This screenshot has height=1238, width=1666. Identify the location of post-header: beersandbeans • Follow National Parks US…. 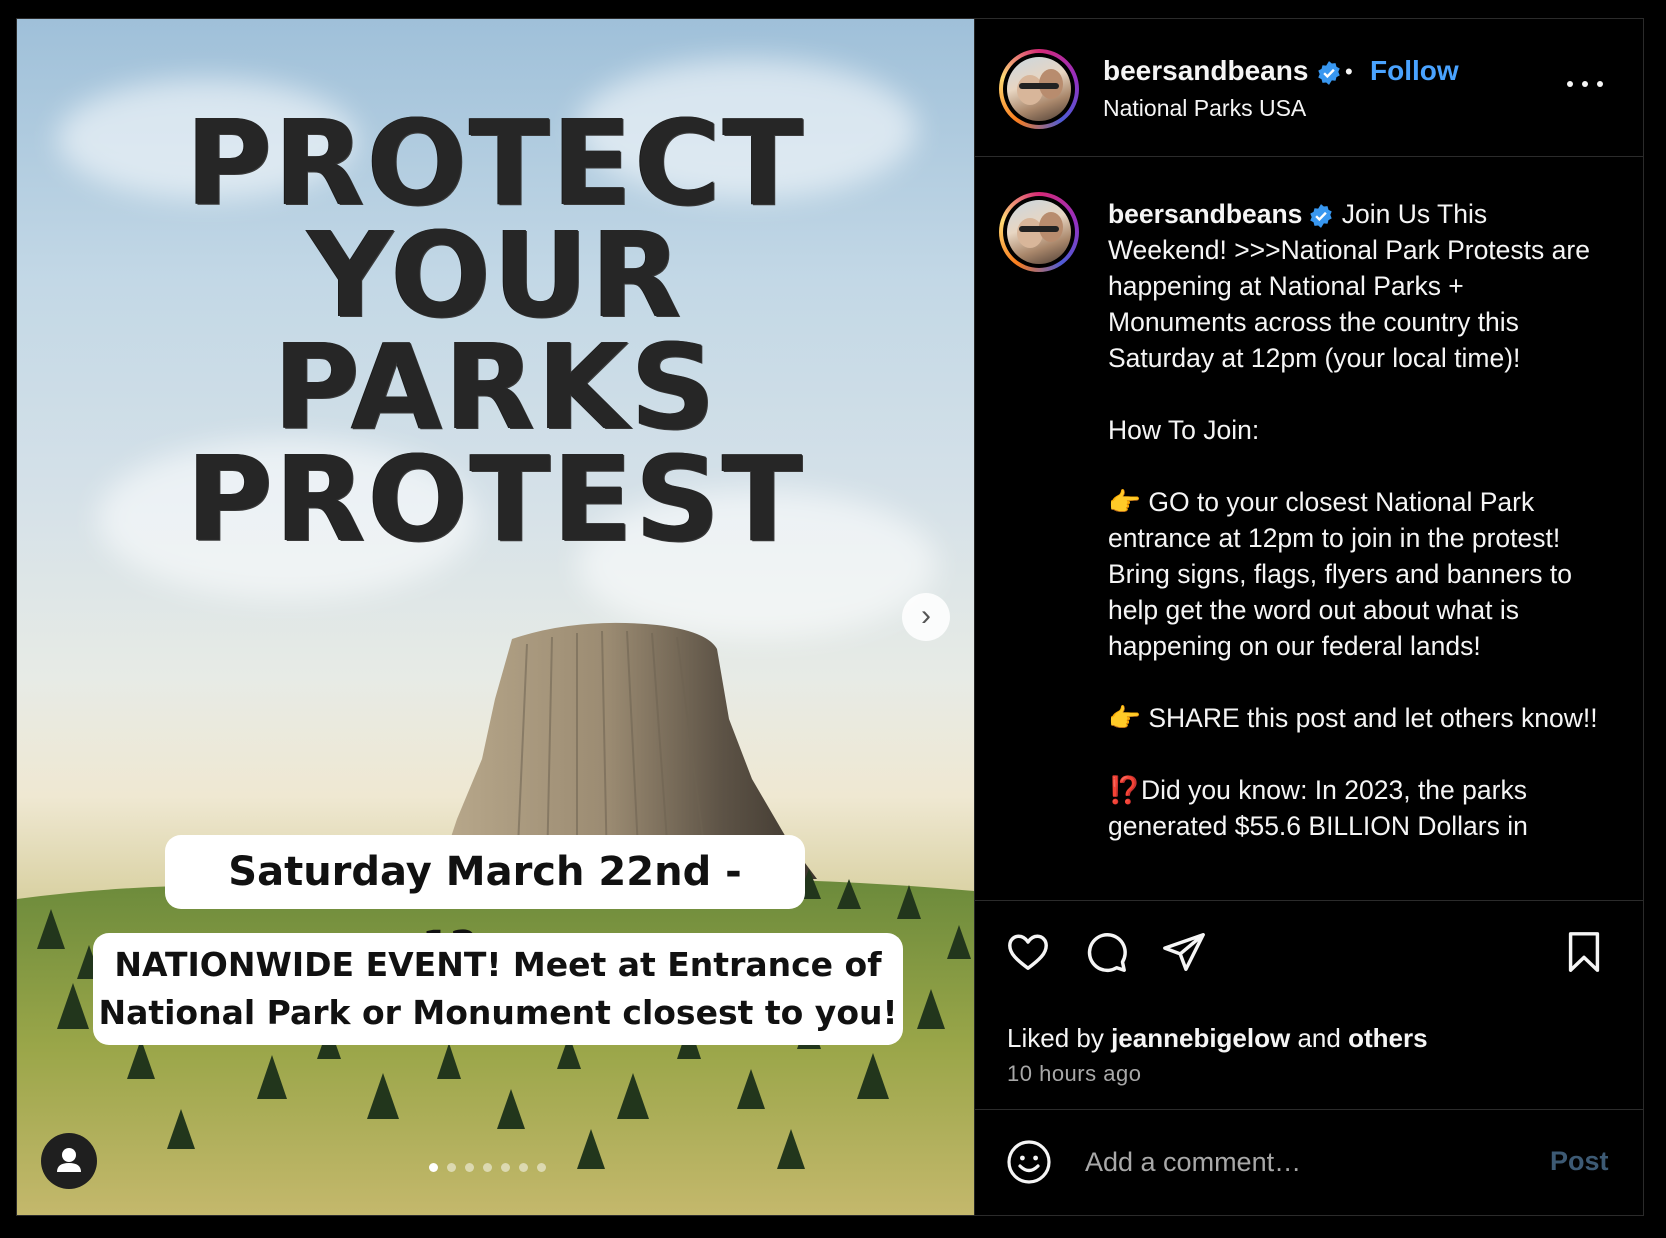
(1309, 88).